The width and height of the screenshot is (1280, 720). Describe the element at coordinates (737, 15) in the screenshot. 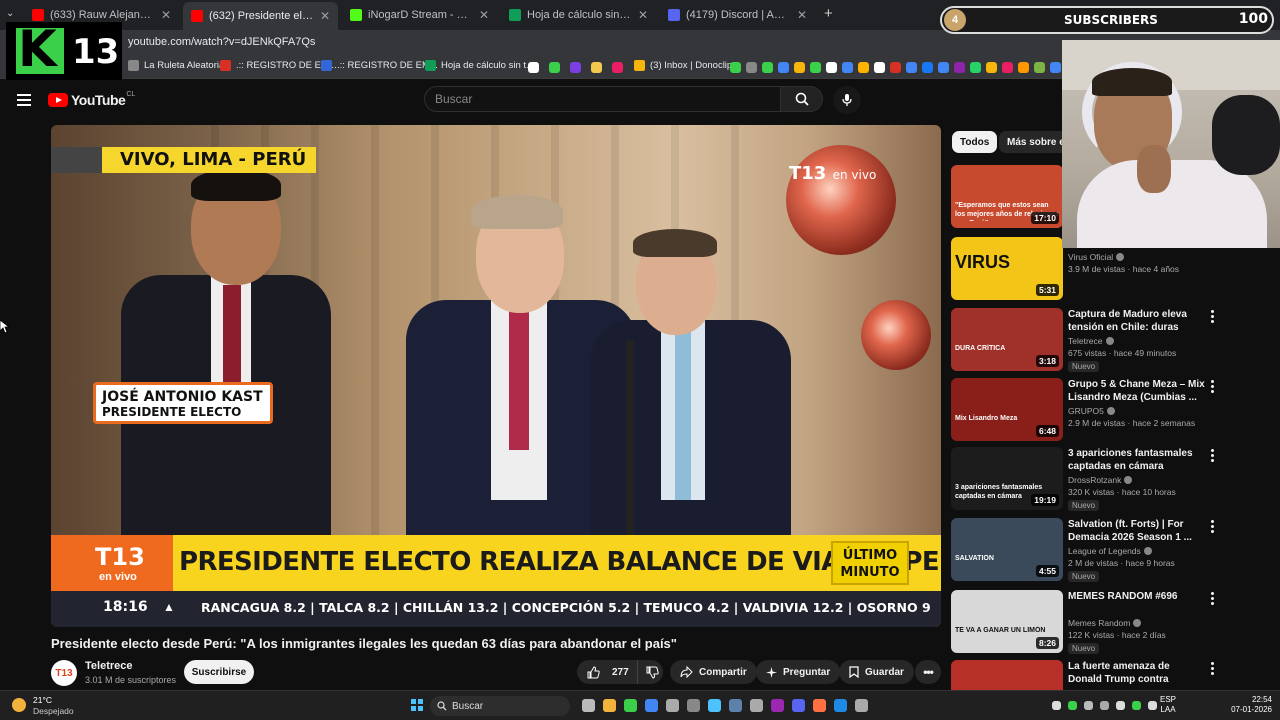

I see `browser-tab: (4179) Discord | Amigos ✕` at that location.